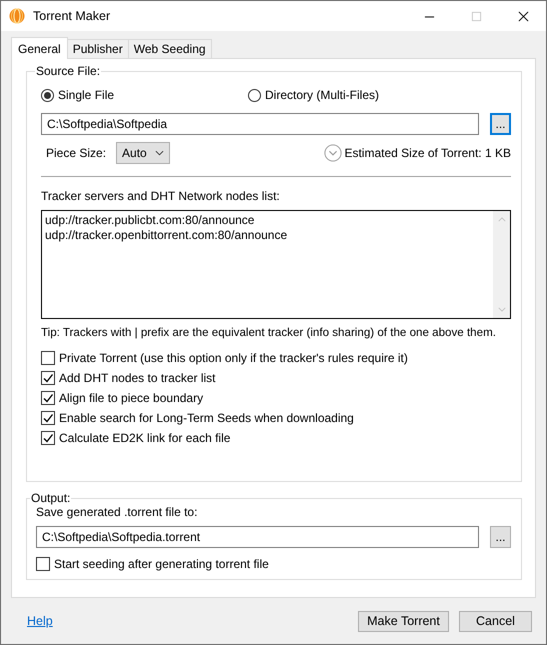 This screenshot has width=547, height=645. What do you see at coordinates (143, 153) in the screenshot?
I see `piece-size-dropdown: Auto` at bounding box center [143, 153].